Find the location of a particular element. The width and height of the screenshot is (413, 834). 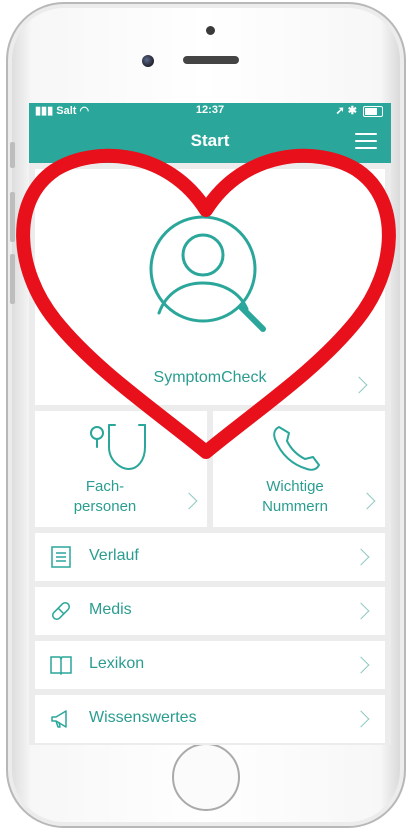

location-bluetooth-icon: ➚ ✱ is located at coordinates (346, 111).